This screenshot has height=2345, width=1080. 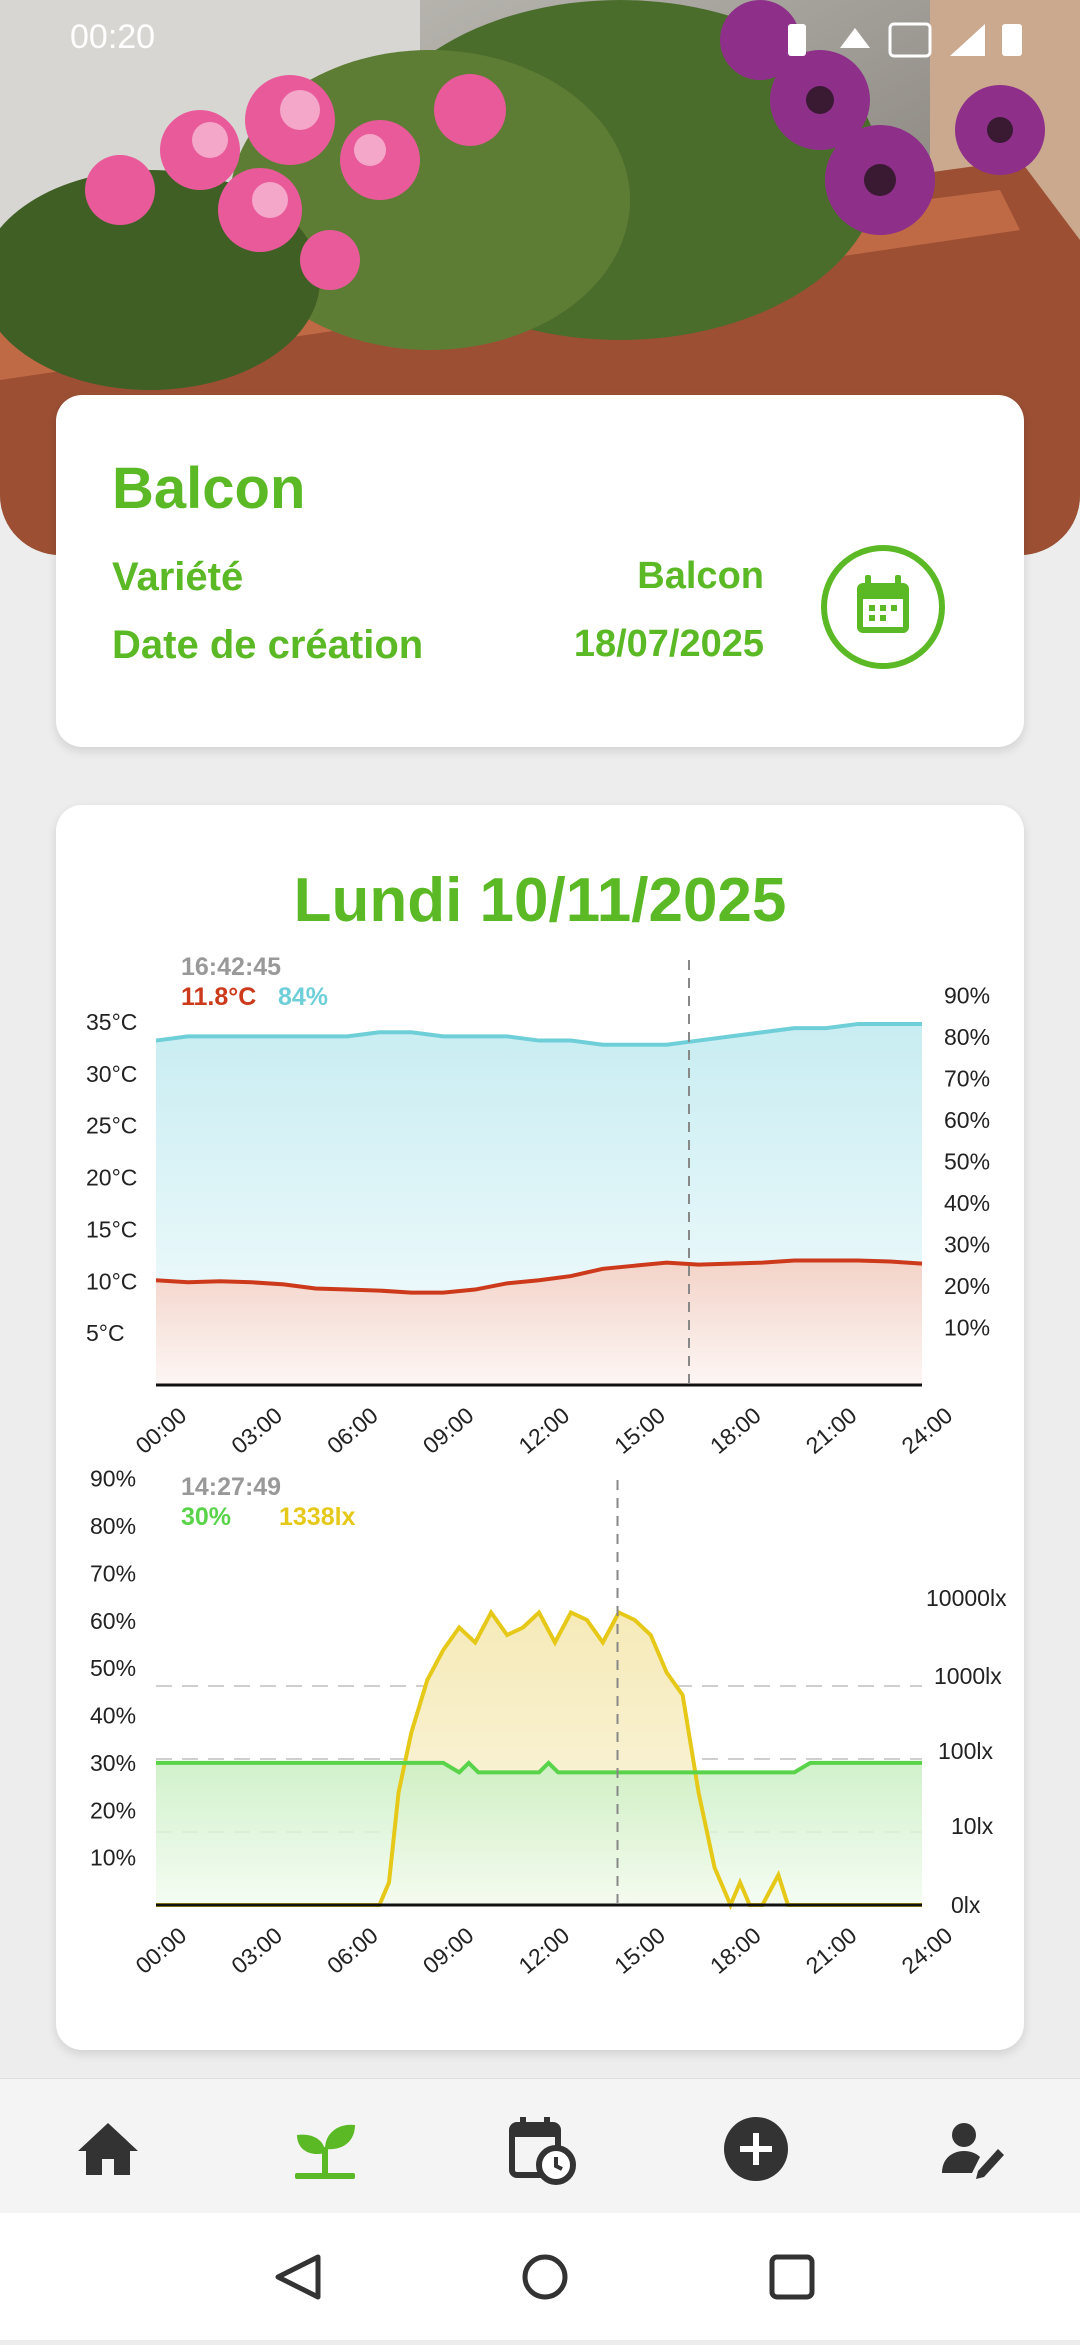 What do you see at coordinates (113, 1668) in the screenshot?
I see `y-left-tick: 50%` at bounding box center [113, 1668].